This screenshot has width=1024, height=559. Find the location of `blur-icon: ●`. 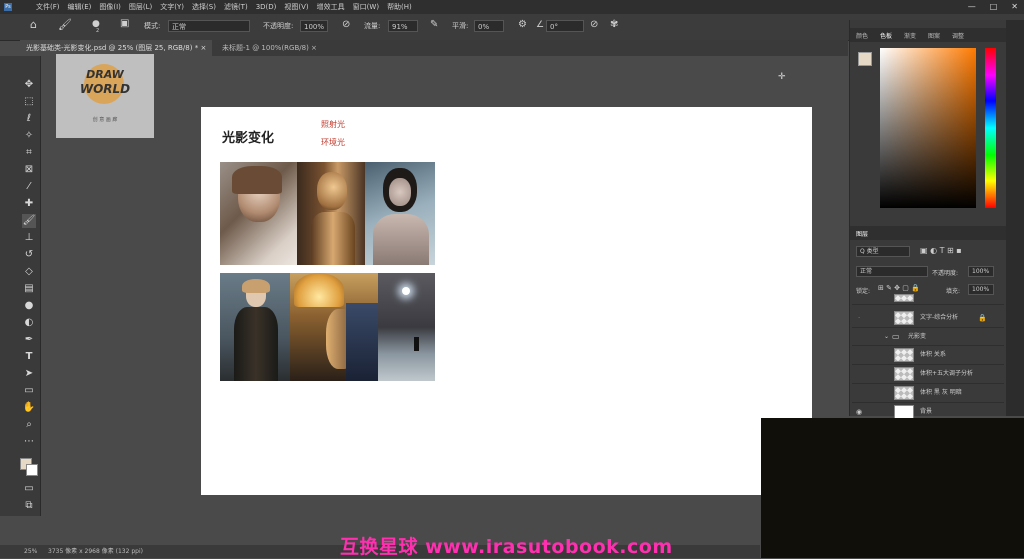

blur-icon: ● is located at coordinates (29, 306).